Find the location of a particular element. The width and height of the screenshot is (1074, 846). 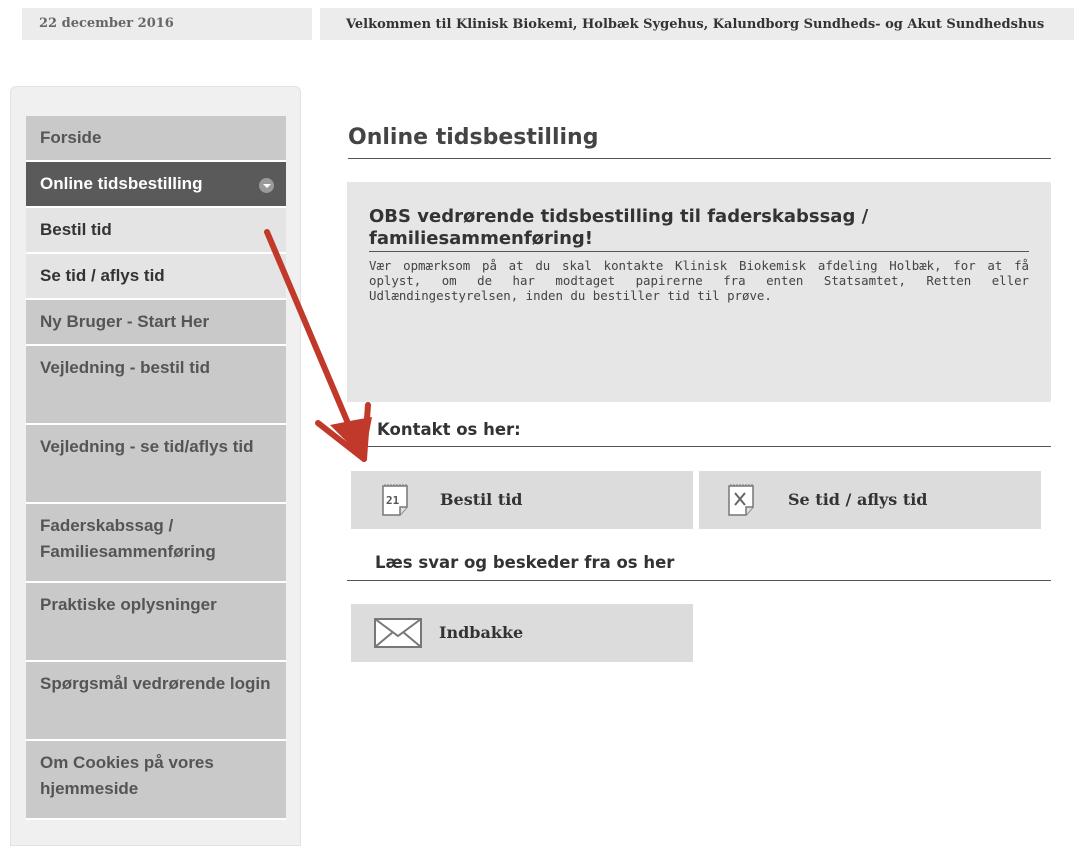

sidebar-item-forside: Forside is located at coordinates (156, 139).